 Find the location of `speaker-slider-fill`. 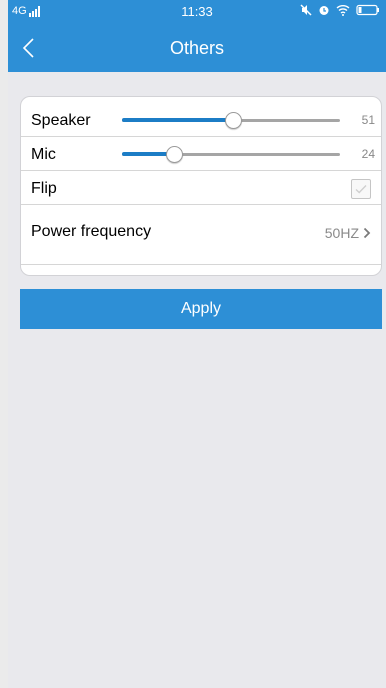

speaker-slider-fill is located at coordinates (178, 120).